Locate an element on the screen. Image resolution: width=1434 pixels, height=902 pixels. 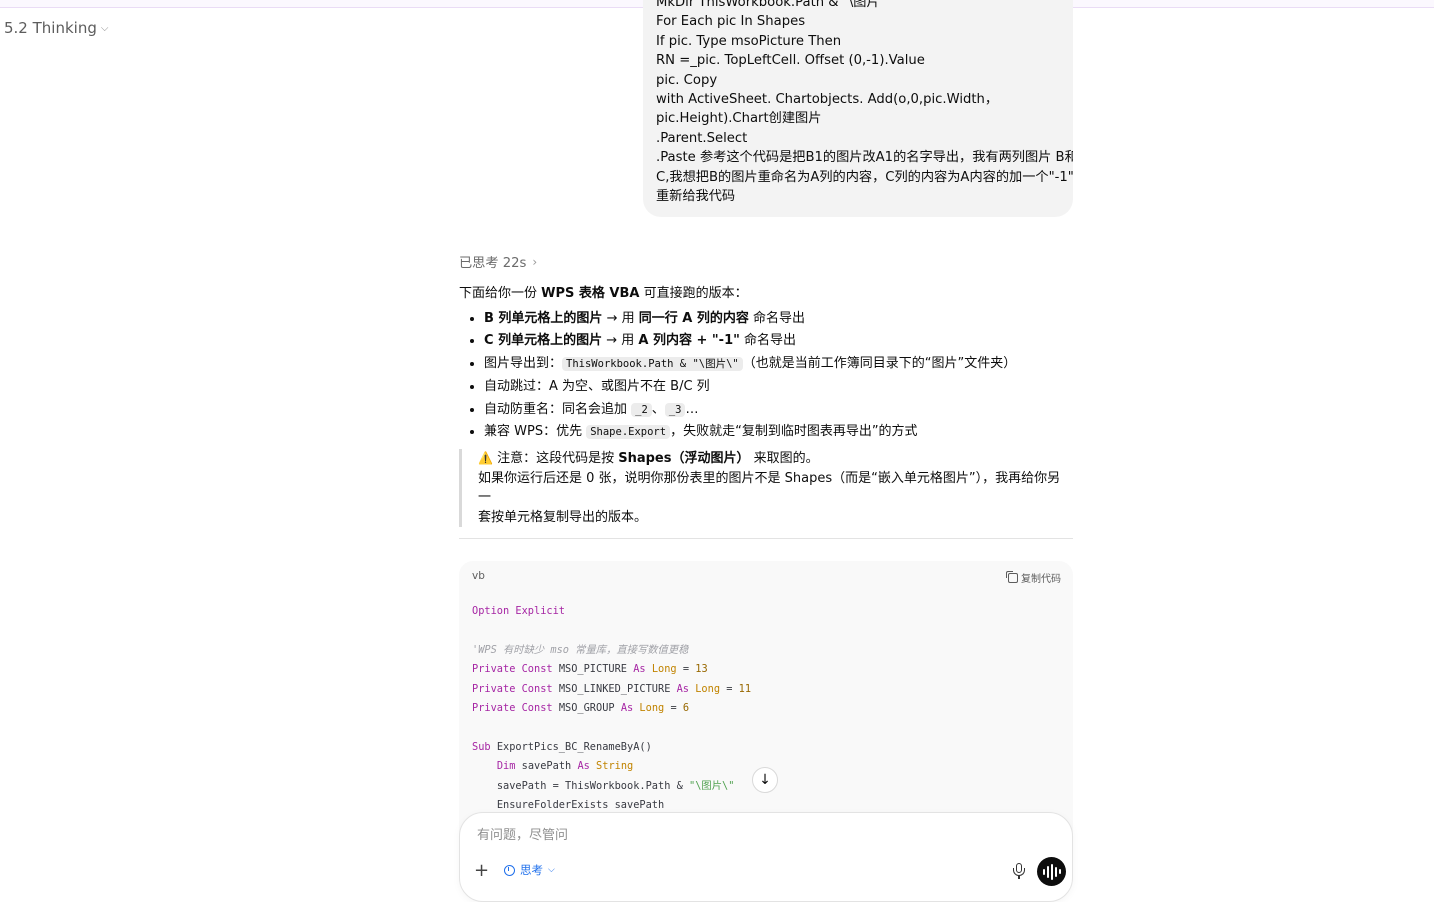
user-message-line: .Paste 参考这个代码是把B1的图片改A1的名字导出，我有两列图片 B和 is located at coordinates (864, 158).